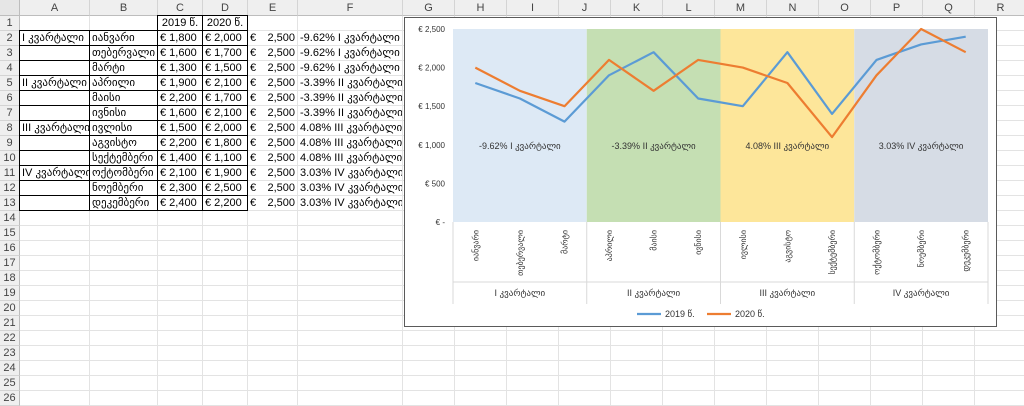 The image size is (1024, 406). I want to click on row-header-19: 19, so click(10, 293).